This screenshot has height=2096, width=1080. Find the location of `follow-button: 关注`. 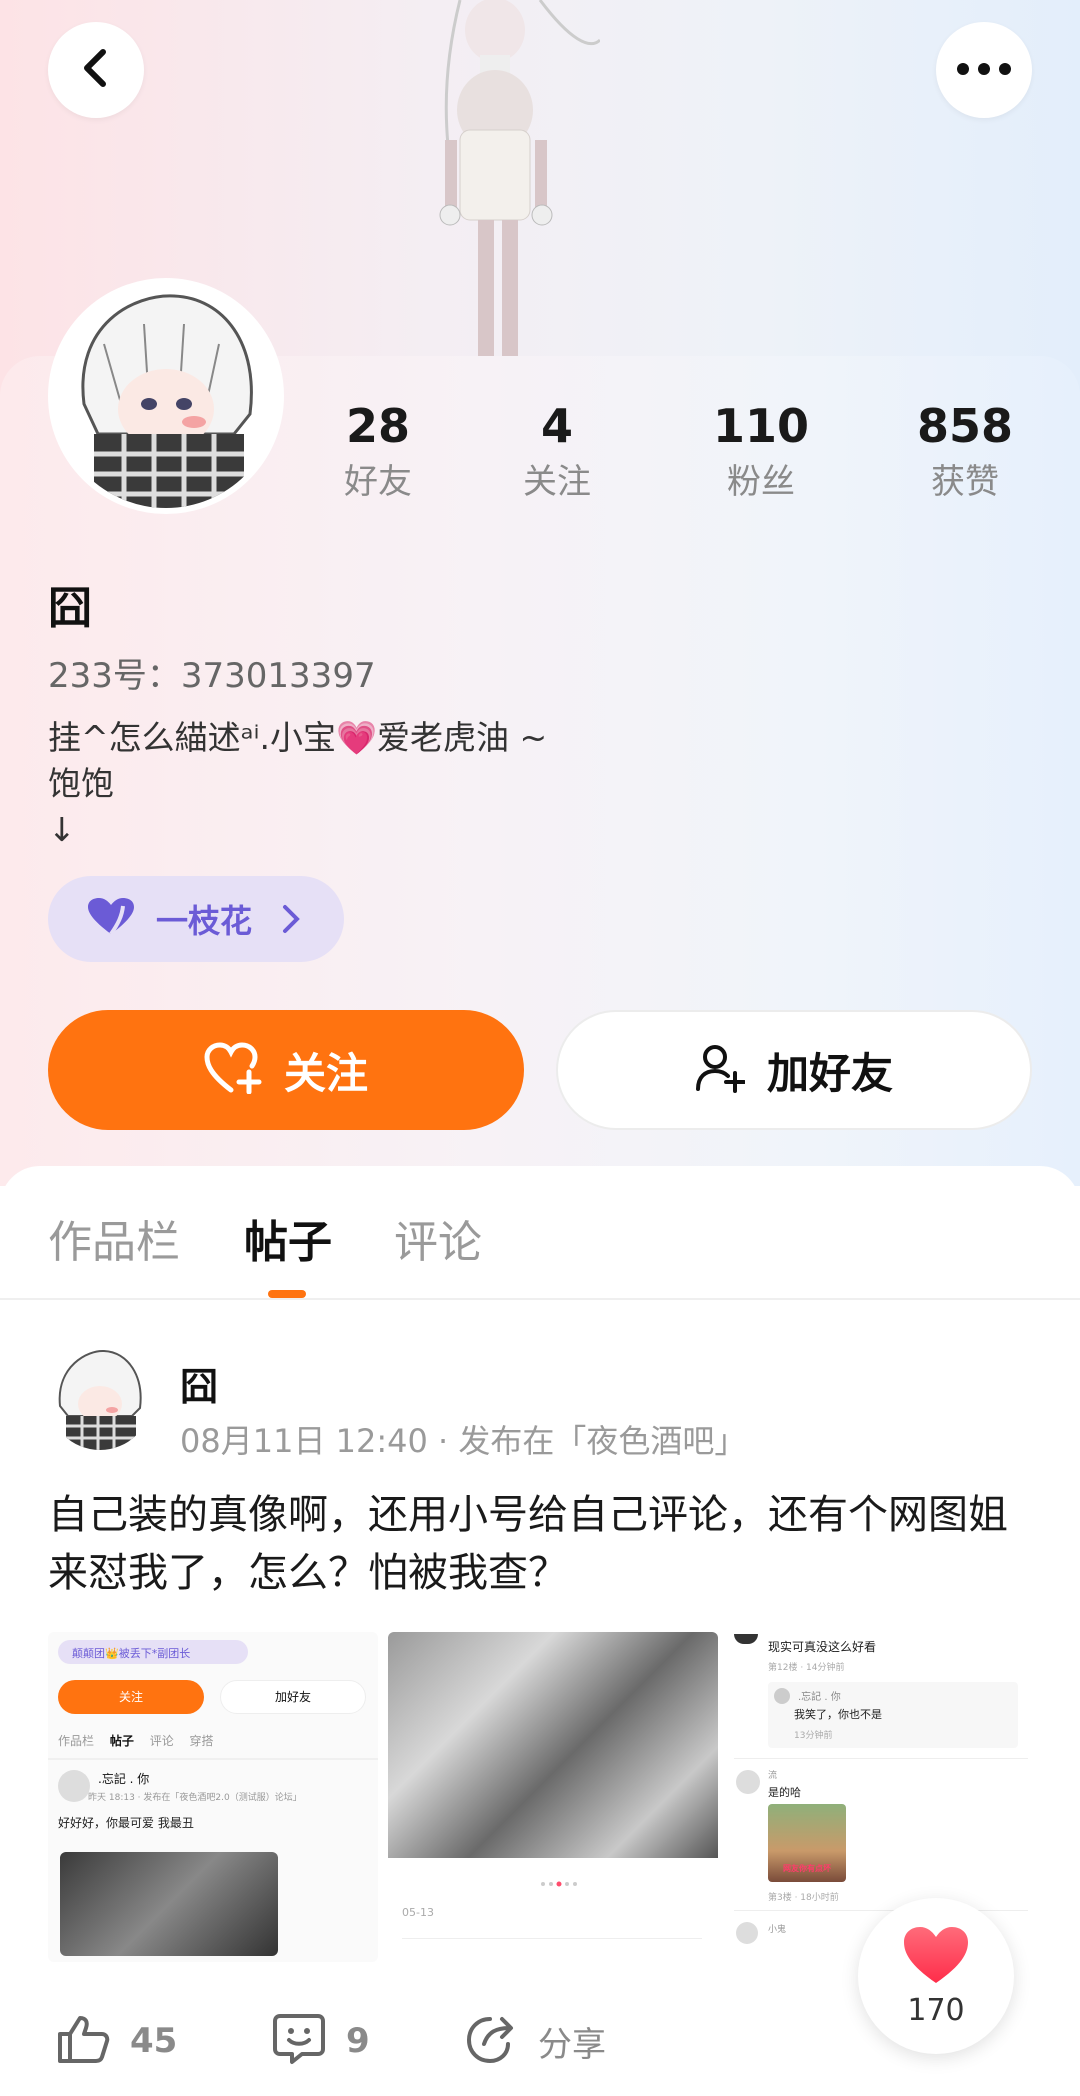

follow-button: 关注 is located at coordinates (286, 1070).